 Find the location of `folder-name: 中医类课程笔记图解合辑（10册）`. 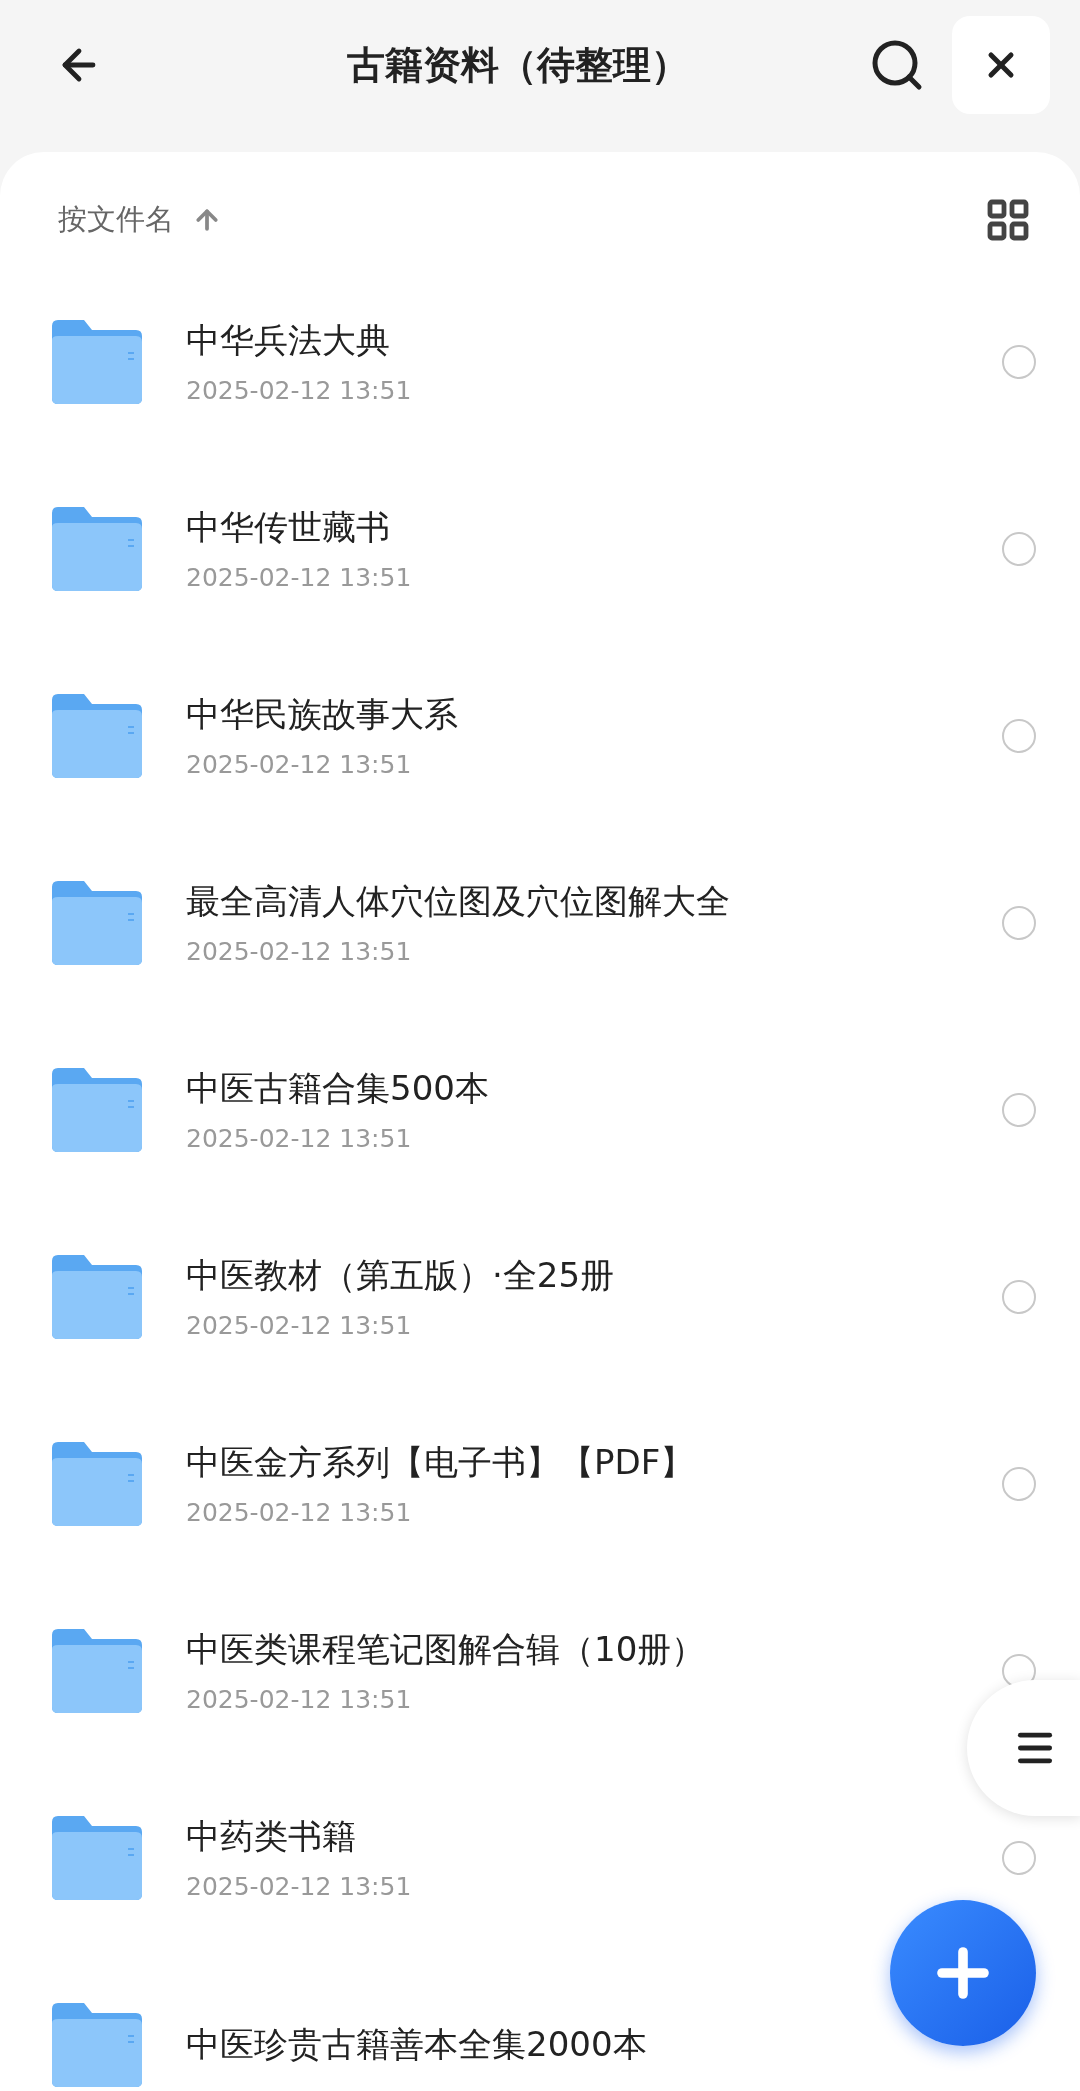

folder-name: 中医类课程笔记图解合辑（10册） is located at coordinates (446, 1650).